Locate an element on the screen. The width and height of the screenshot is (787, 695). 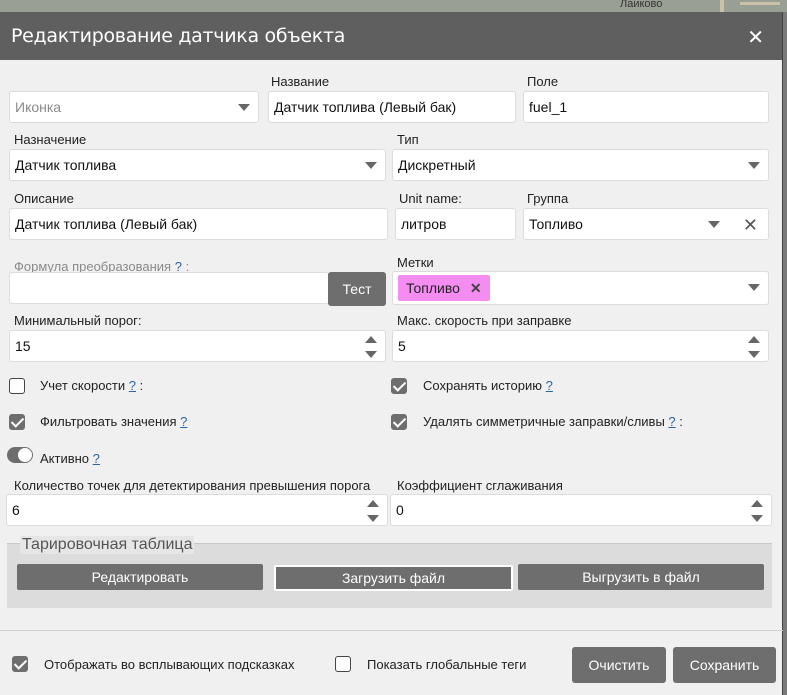
save-history-label: Сохранять историю ? is located at coordinates (488, 385).